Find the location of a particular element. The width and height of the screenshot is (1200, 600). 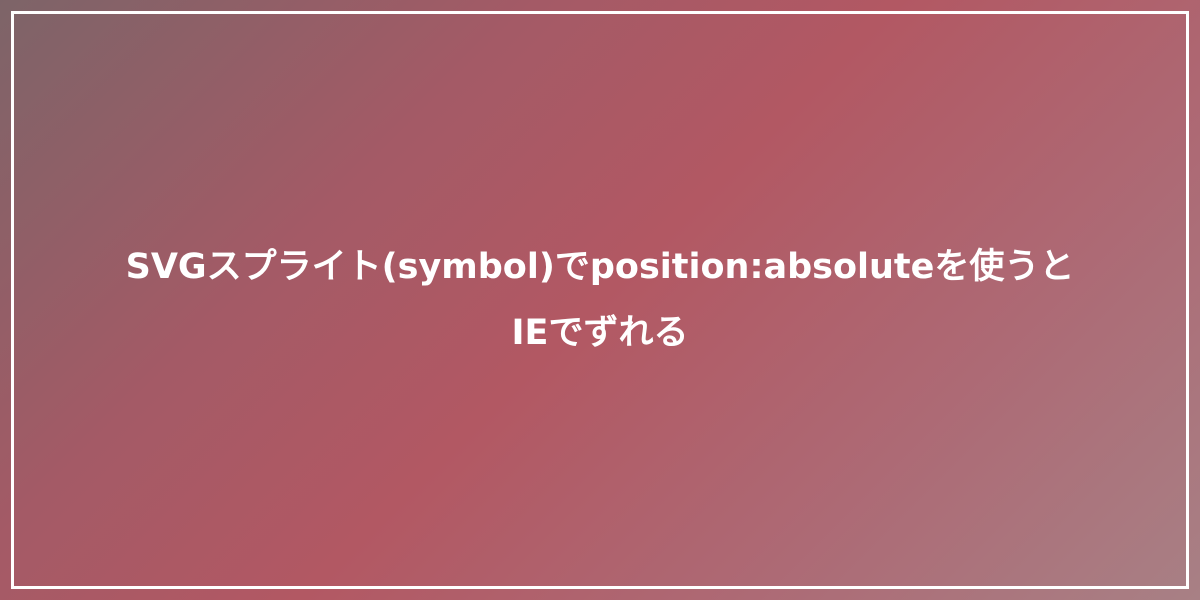

article-title-line-2: IEでずれる is located at coordinates (600, 333).